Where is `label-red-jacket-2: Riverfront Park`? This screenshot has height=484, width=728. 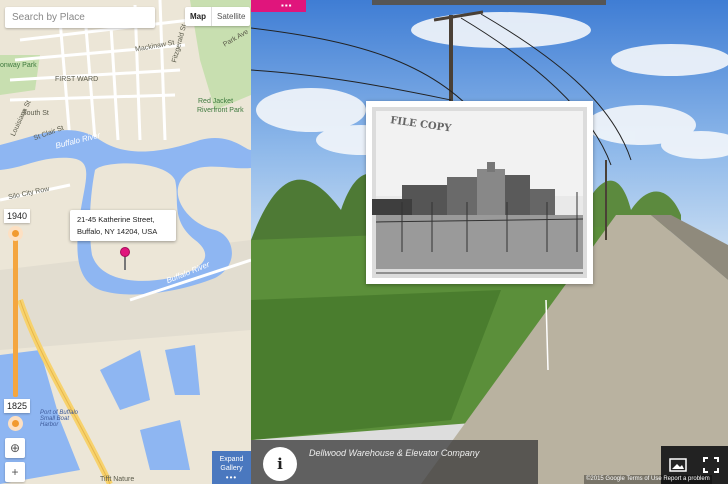 label-red-jacket-2: Riverfront Park is located at coordinates (220, 110).